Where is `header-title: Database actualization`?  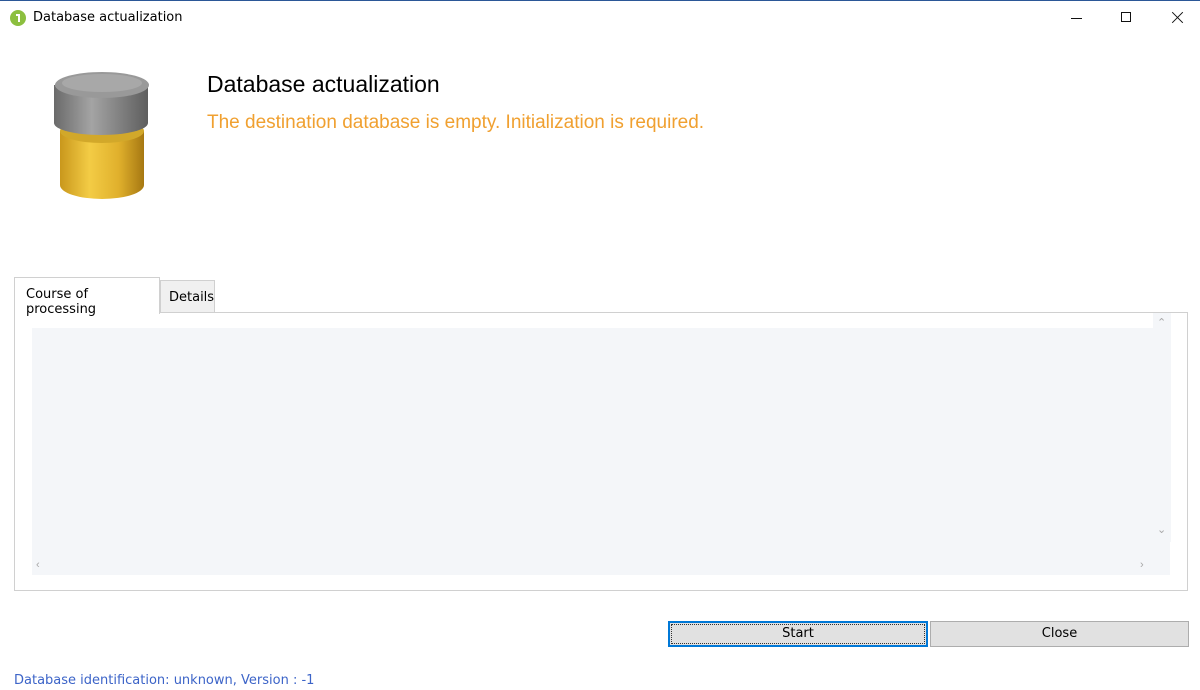
header-title: Database actualization is located at coordinates (323, 84).